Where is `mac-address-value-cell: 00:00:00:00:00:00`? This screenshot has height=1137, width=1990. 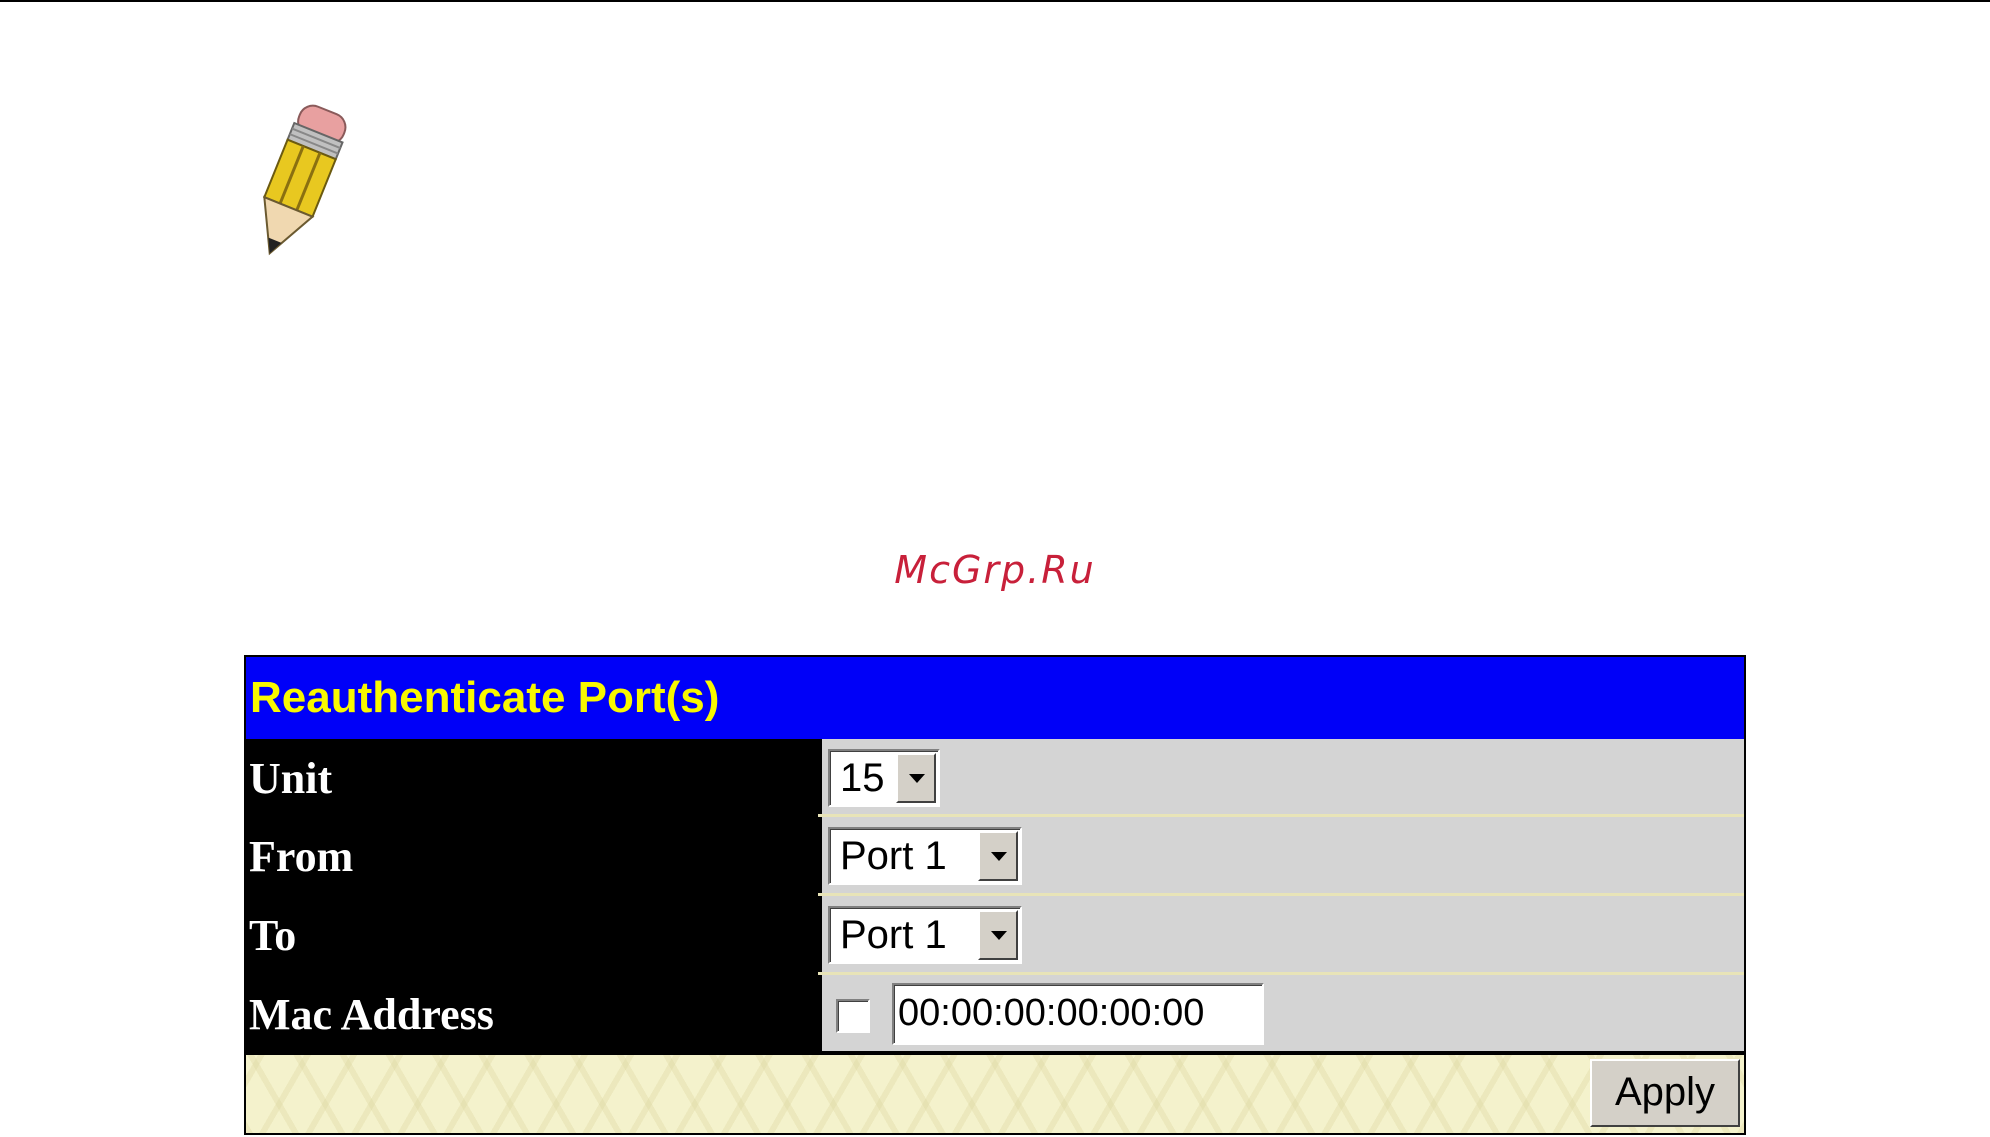 mac-address-value-cell: 00:00:00:00:00:00 is located at coordinates (1281, 1013).